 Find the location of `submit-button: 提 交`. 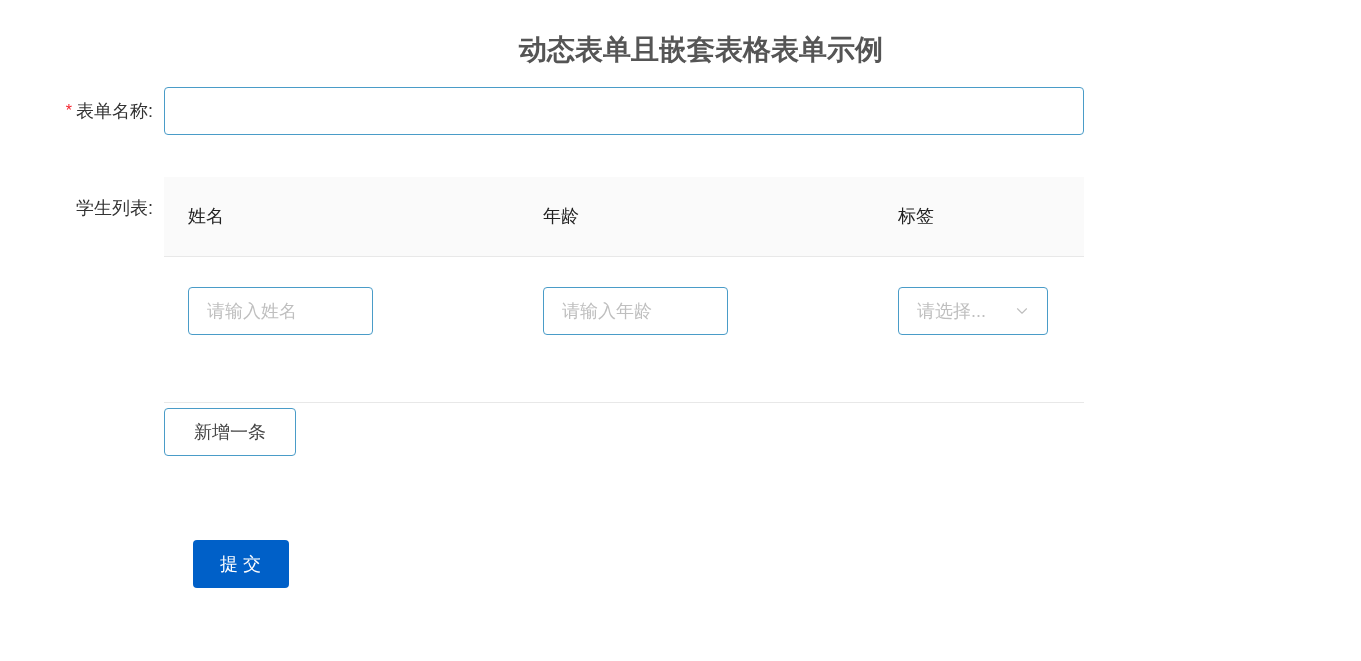

submit-button: 提 交 is located at coordinates (241, 564).